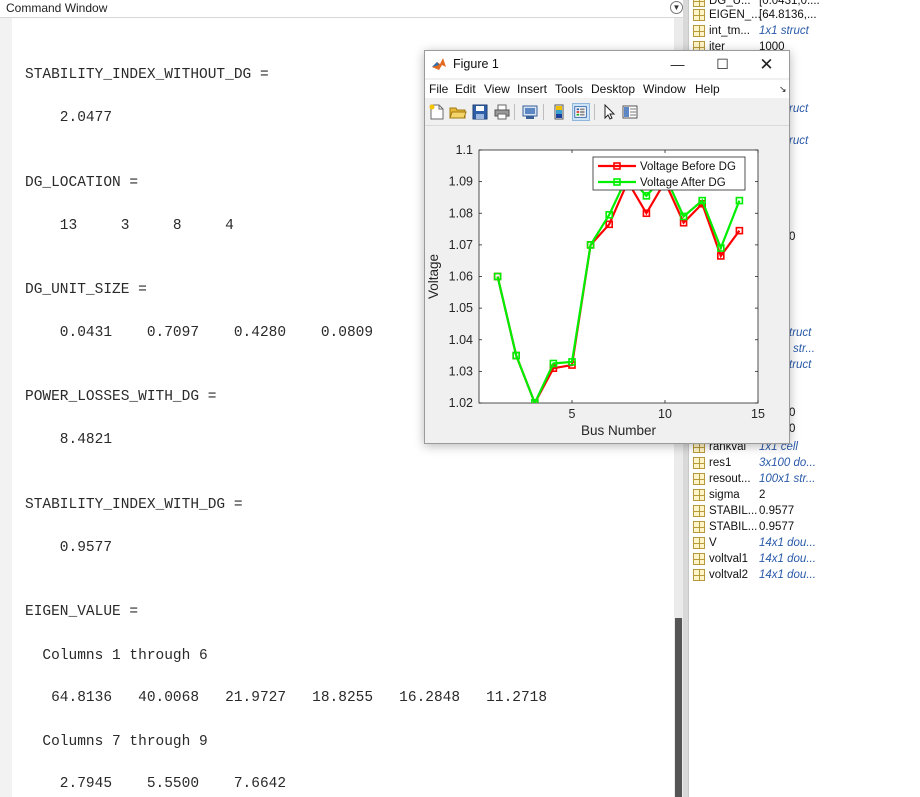 The height and width of the screenshot is (797, 920). What do you see at coordinates (569, 89) in the screenshot?
I see `menu-tools: Tools` at bounding box center [569, 89].